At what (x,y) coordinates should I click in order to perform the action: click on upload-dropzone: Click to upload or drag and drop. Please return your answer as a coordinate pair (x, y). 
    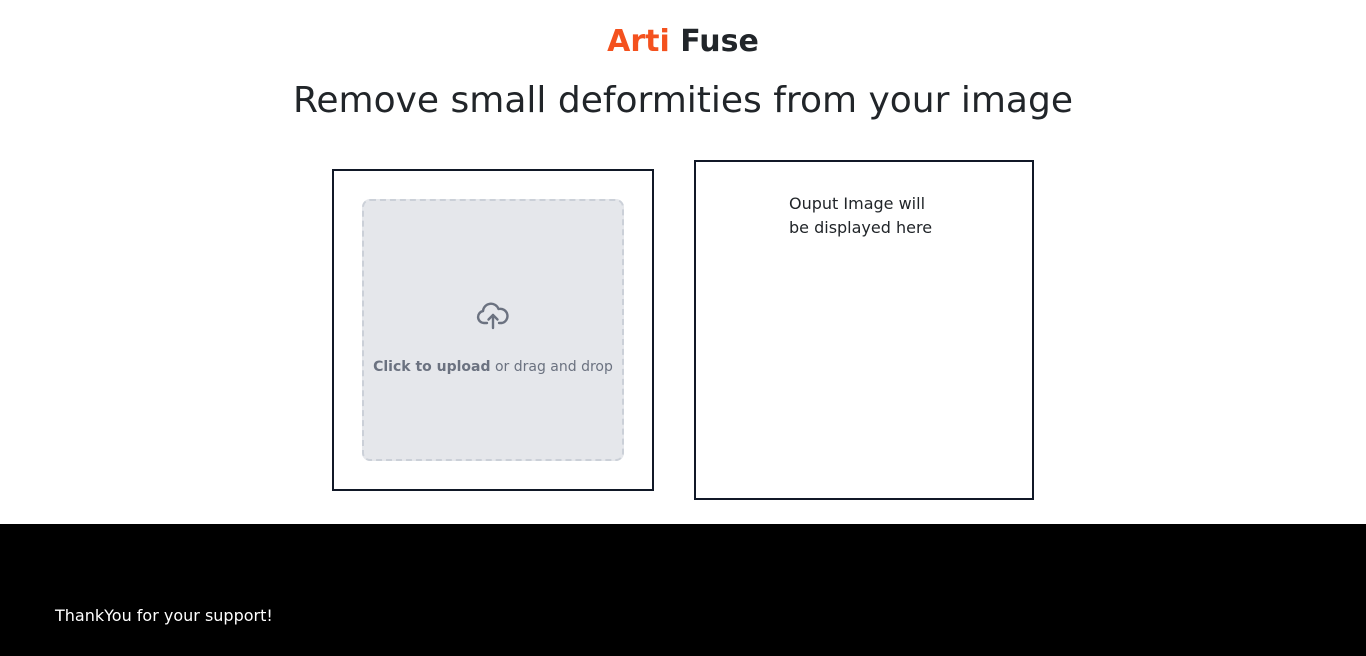
    Looking at the image, I should click on (493, 330).